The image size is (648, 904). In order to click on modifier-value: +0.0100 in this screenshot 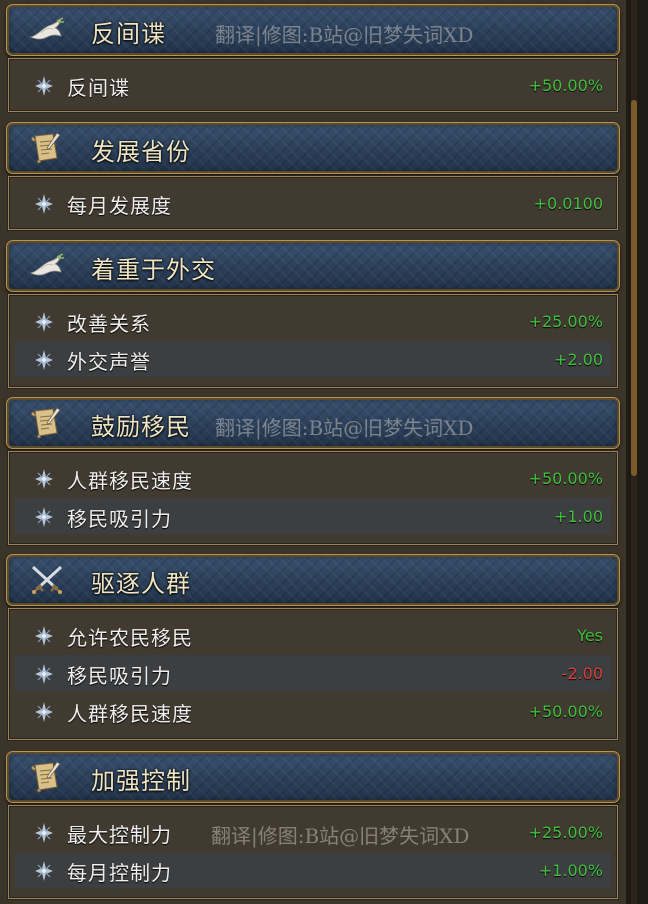, I will do `click(568, 203)`.